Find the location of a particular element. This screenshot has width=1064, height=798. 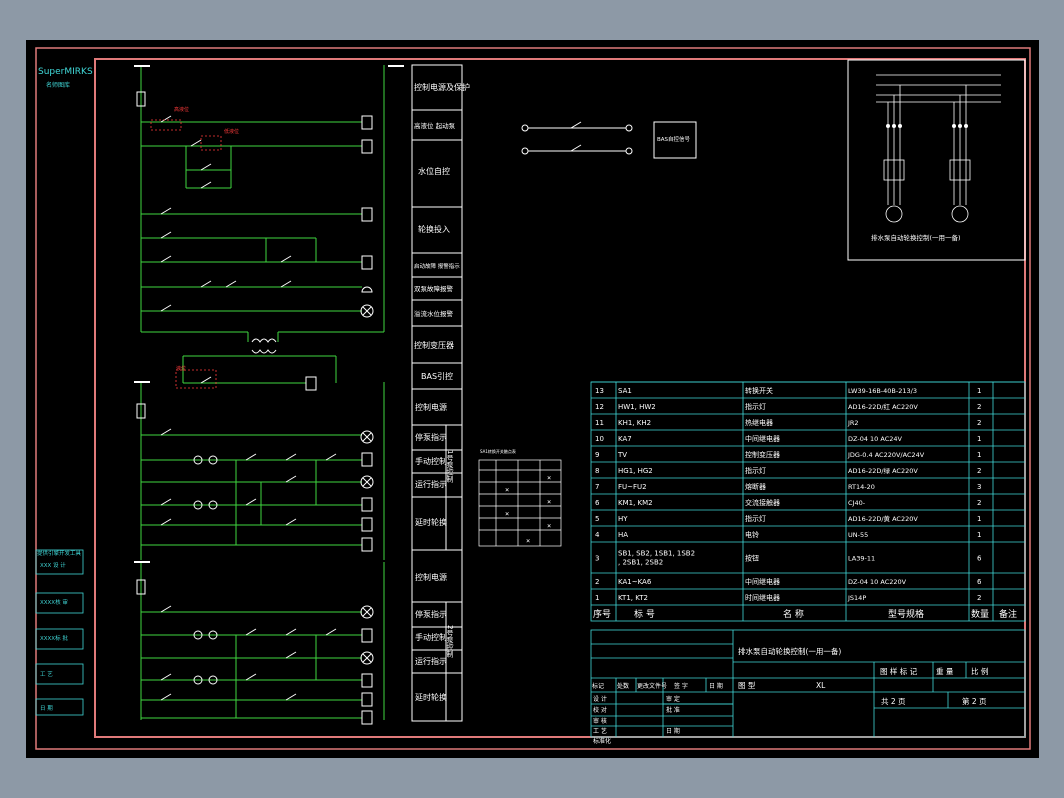

bom-cell: JR2 is located at coordinates (853, 423).